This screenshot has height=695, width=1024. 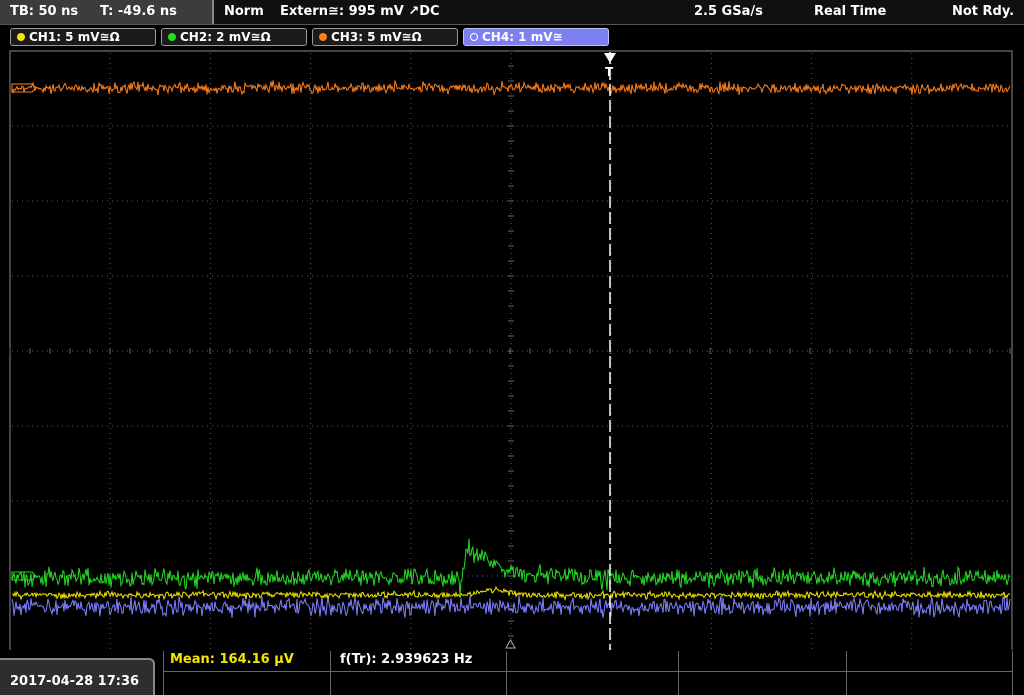 I want to click on status-indicator: Not Rdy., so click(x=983, y=11).